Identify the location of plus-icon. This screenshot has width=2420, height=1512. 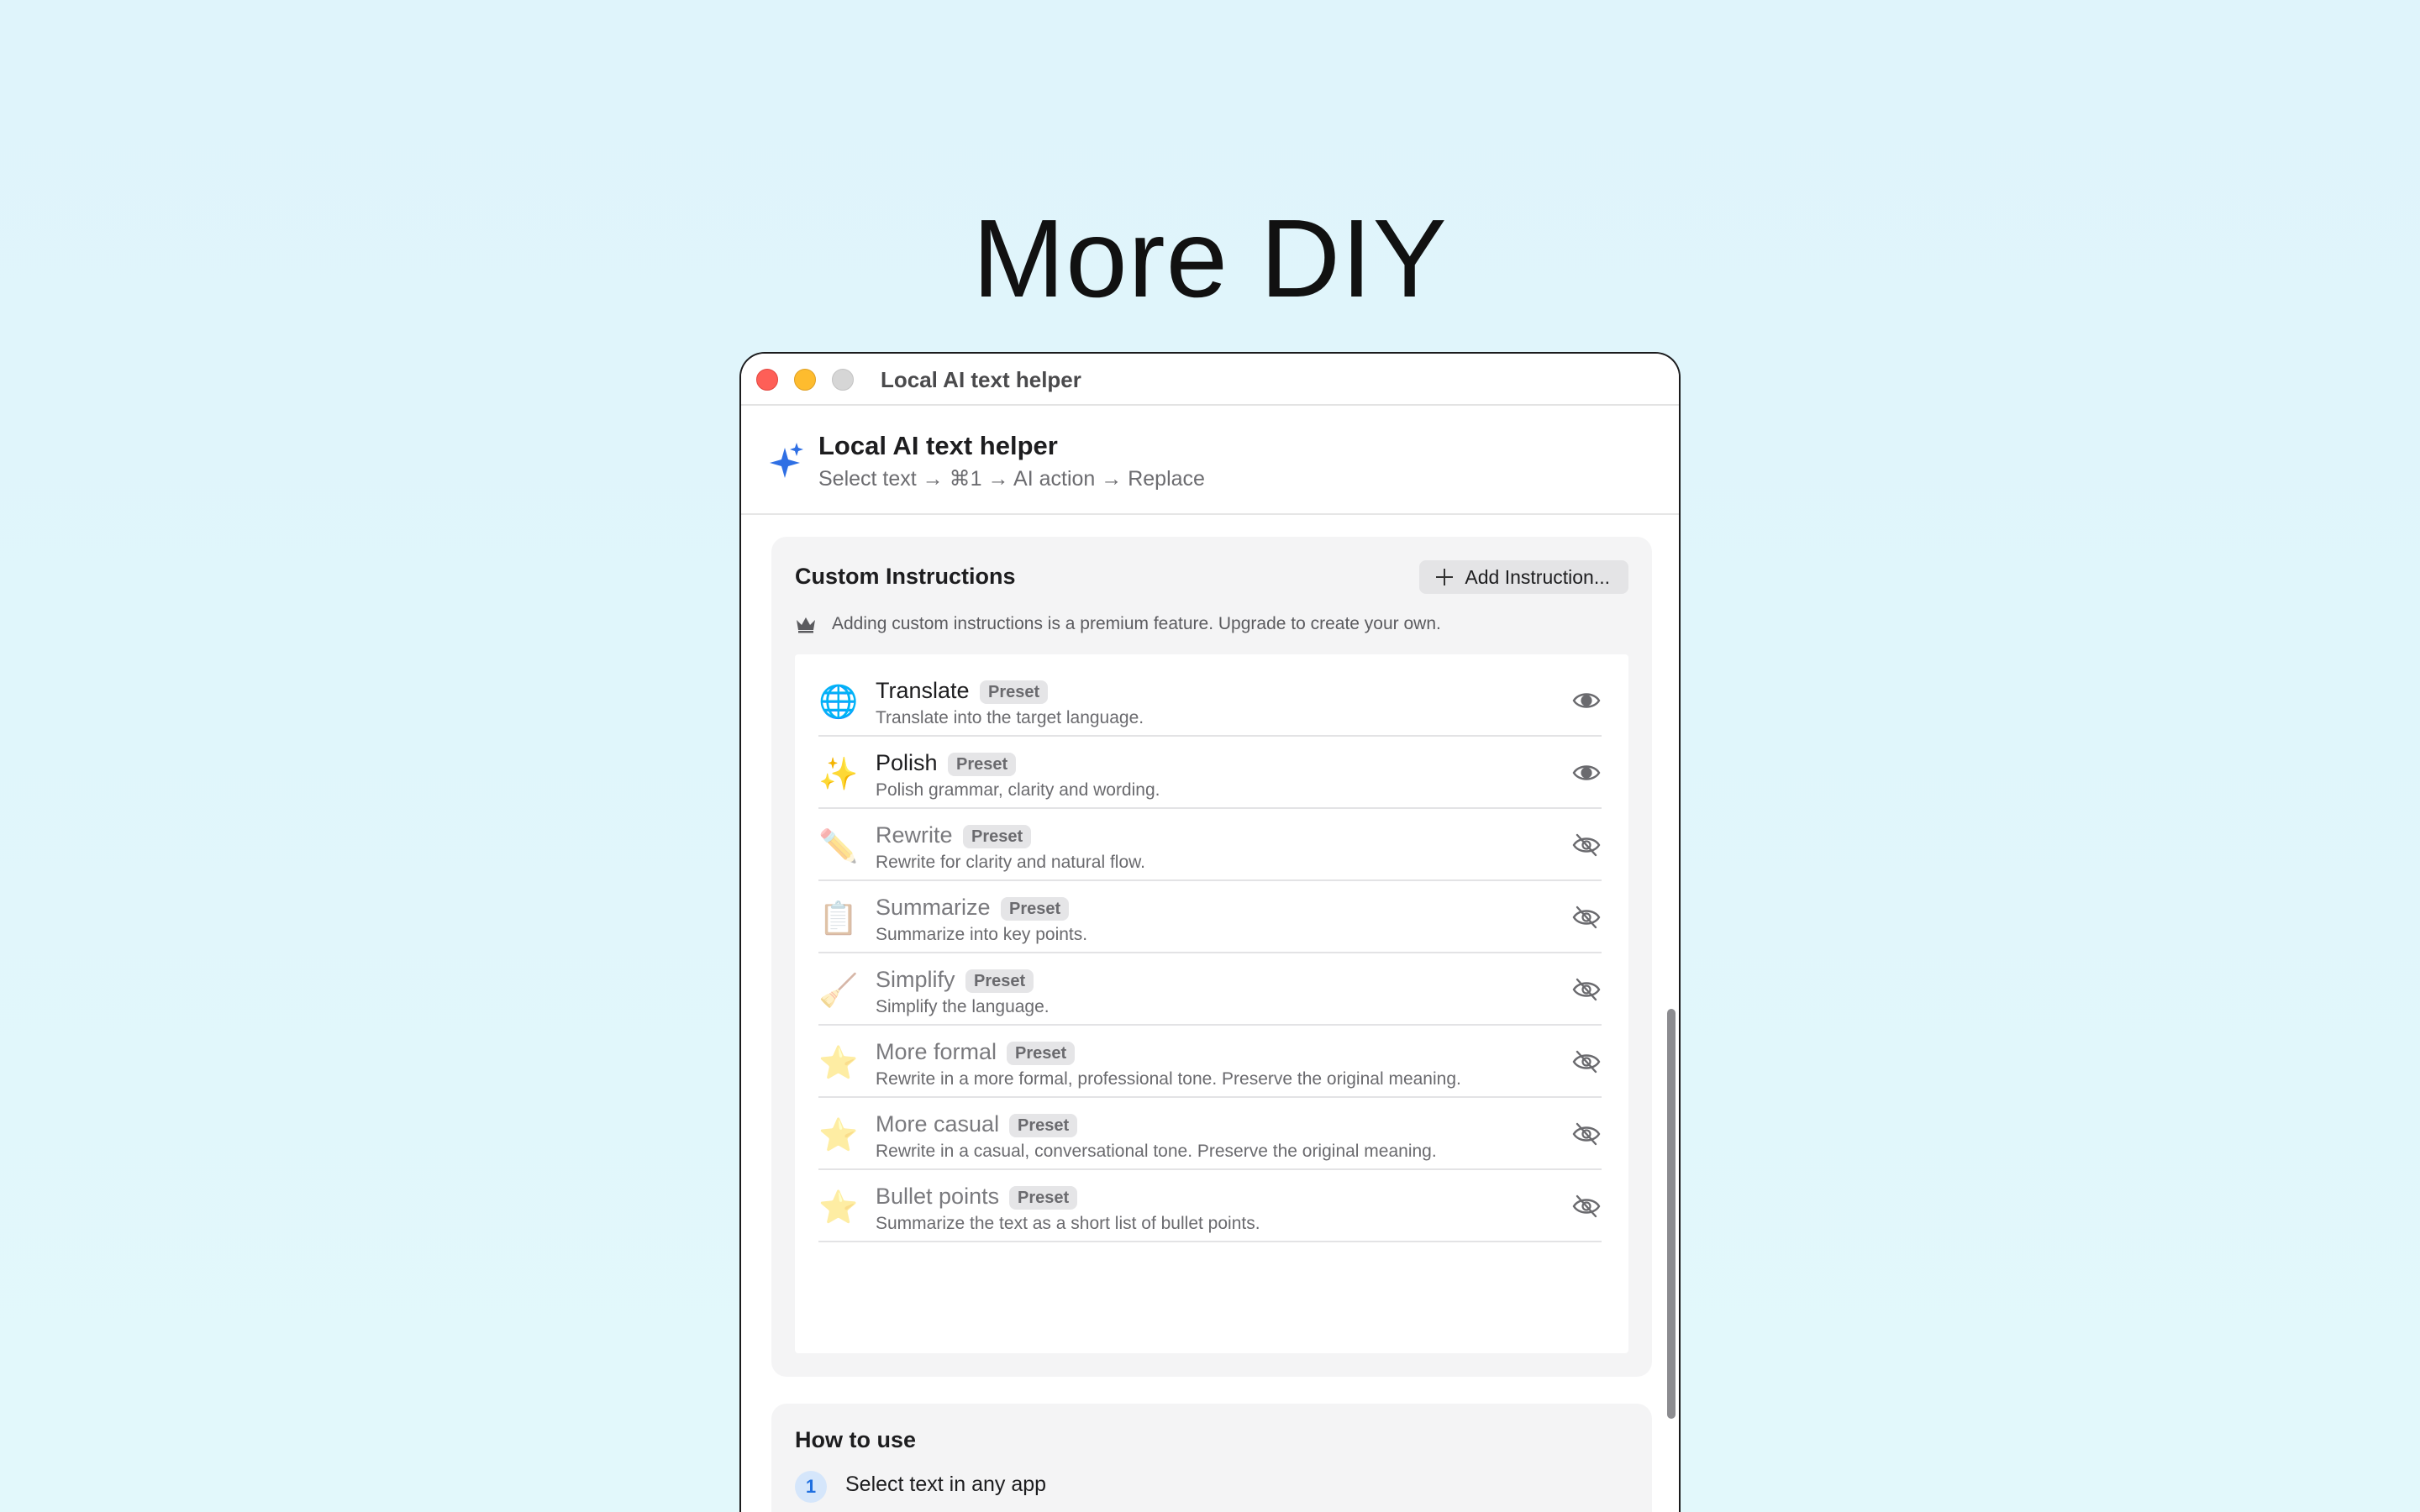
(1445, 577).